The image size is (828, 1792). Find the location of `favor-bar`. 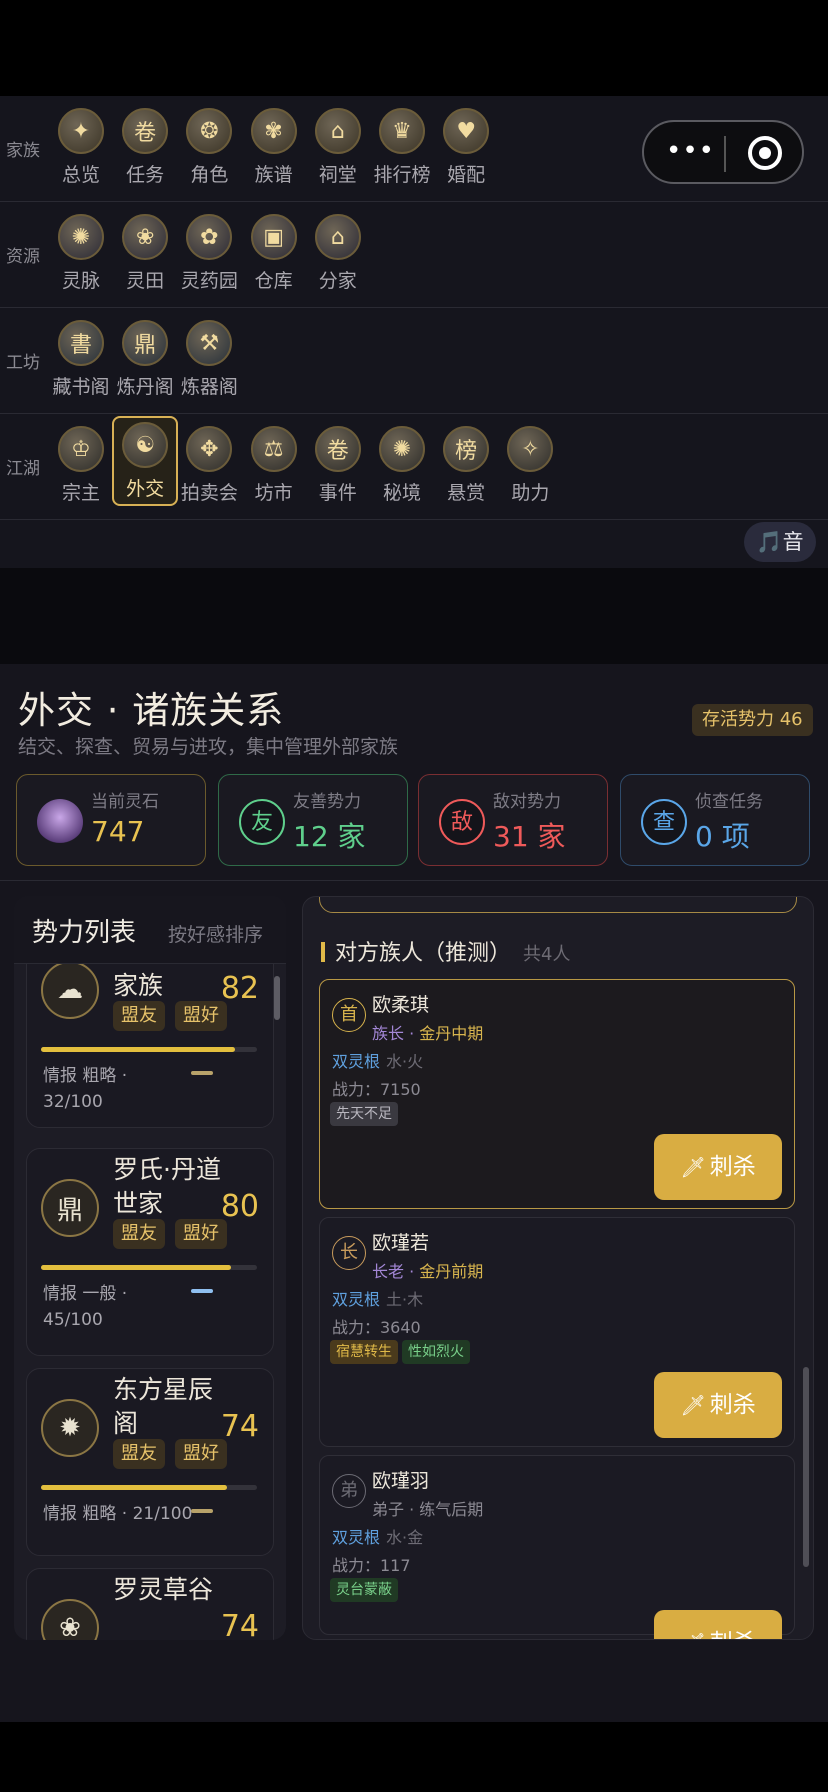

favor-bar is located at coordinates (149, 1267).